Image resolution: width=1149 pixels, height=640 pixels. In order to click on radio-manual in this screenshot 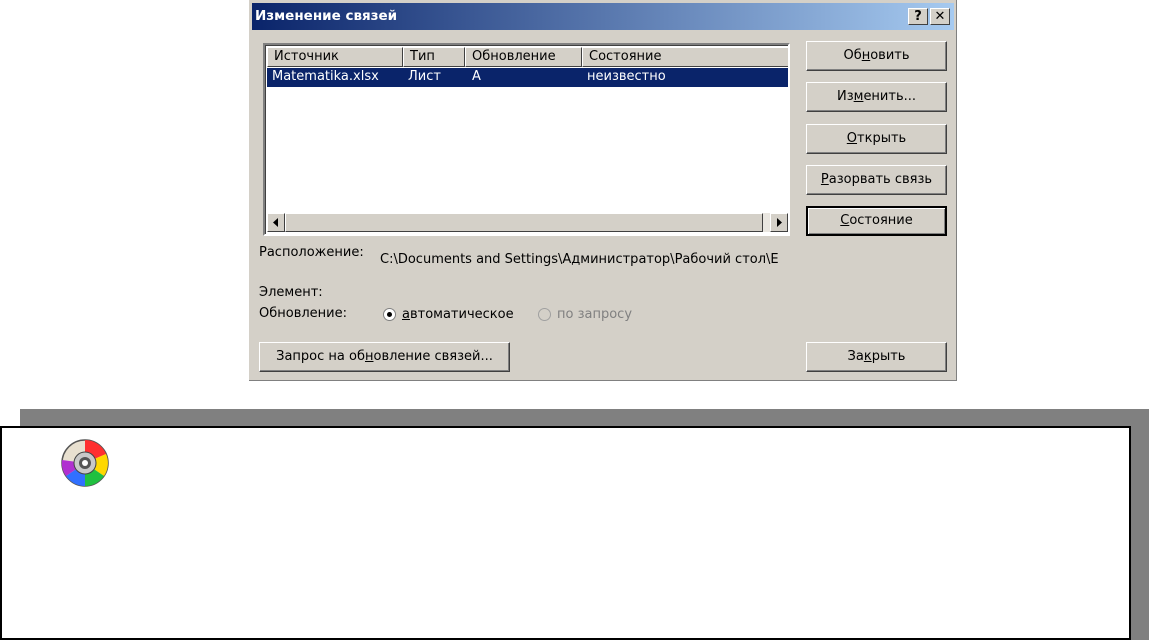, I will do `click(544, 314)`.